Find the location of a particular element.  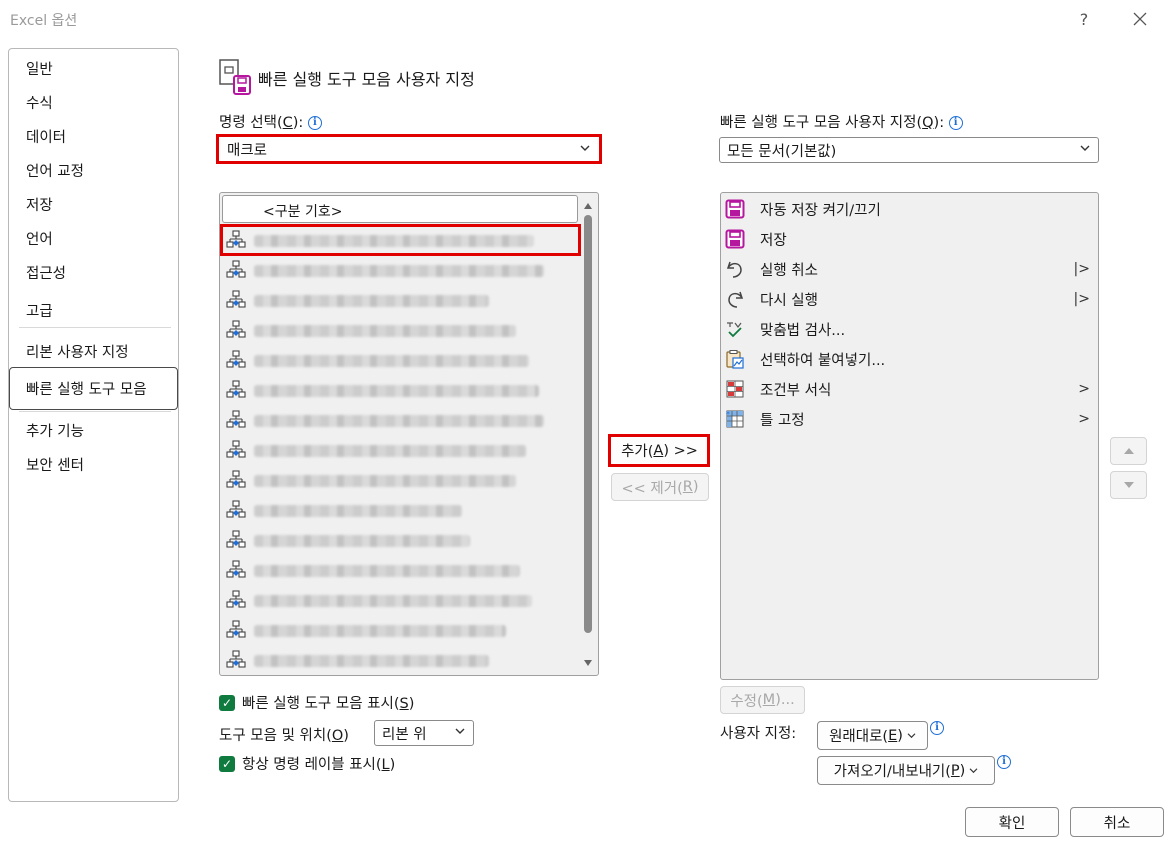

move-up-button is located at coordinates (1128, 451).